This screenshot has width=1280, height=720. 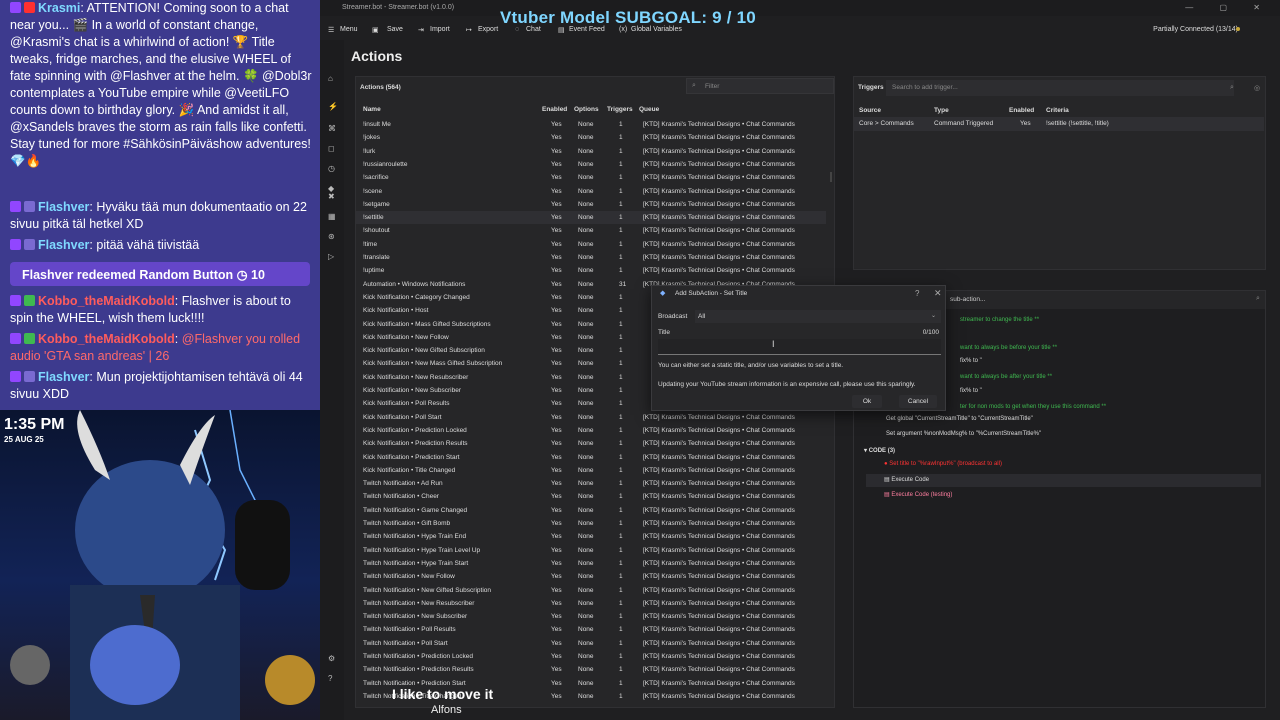 I want to click on import-button: Import, so click(x=440, y=29).